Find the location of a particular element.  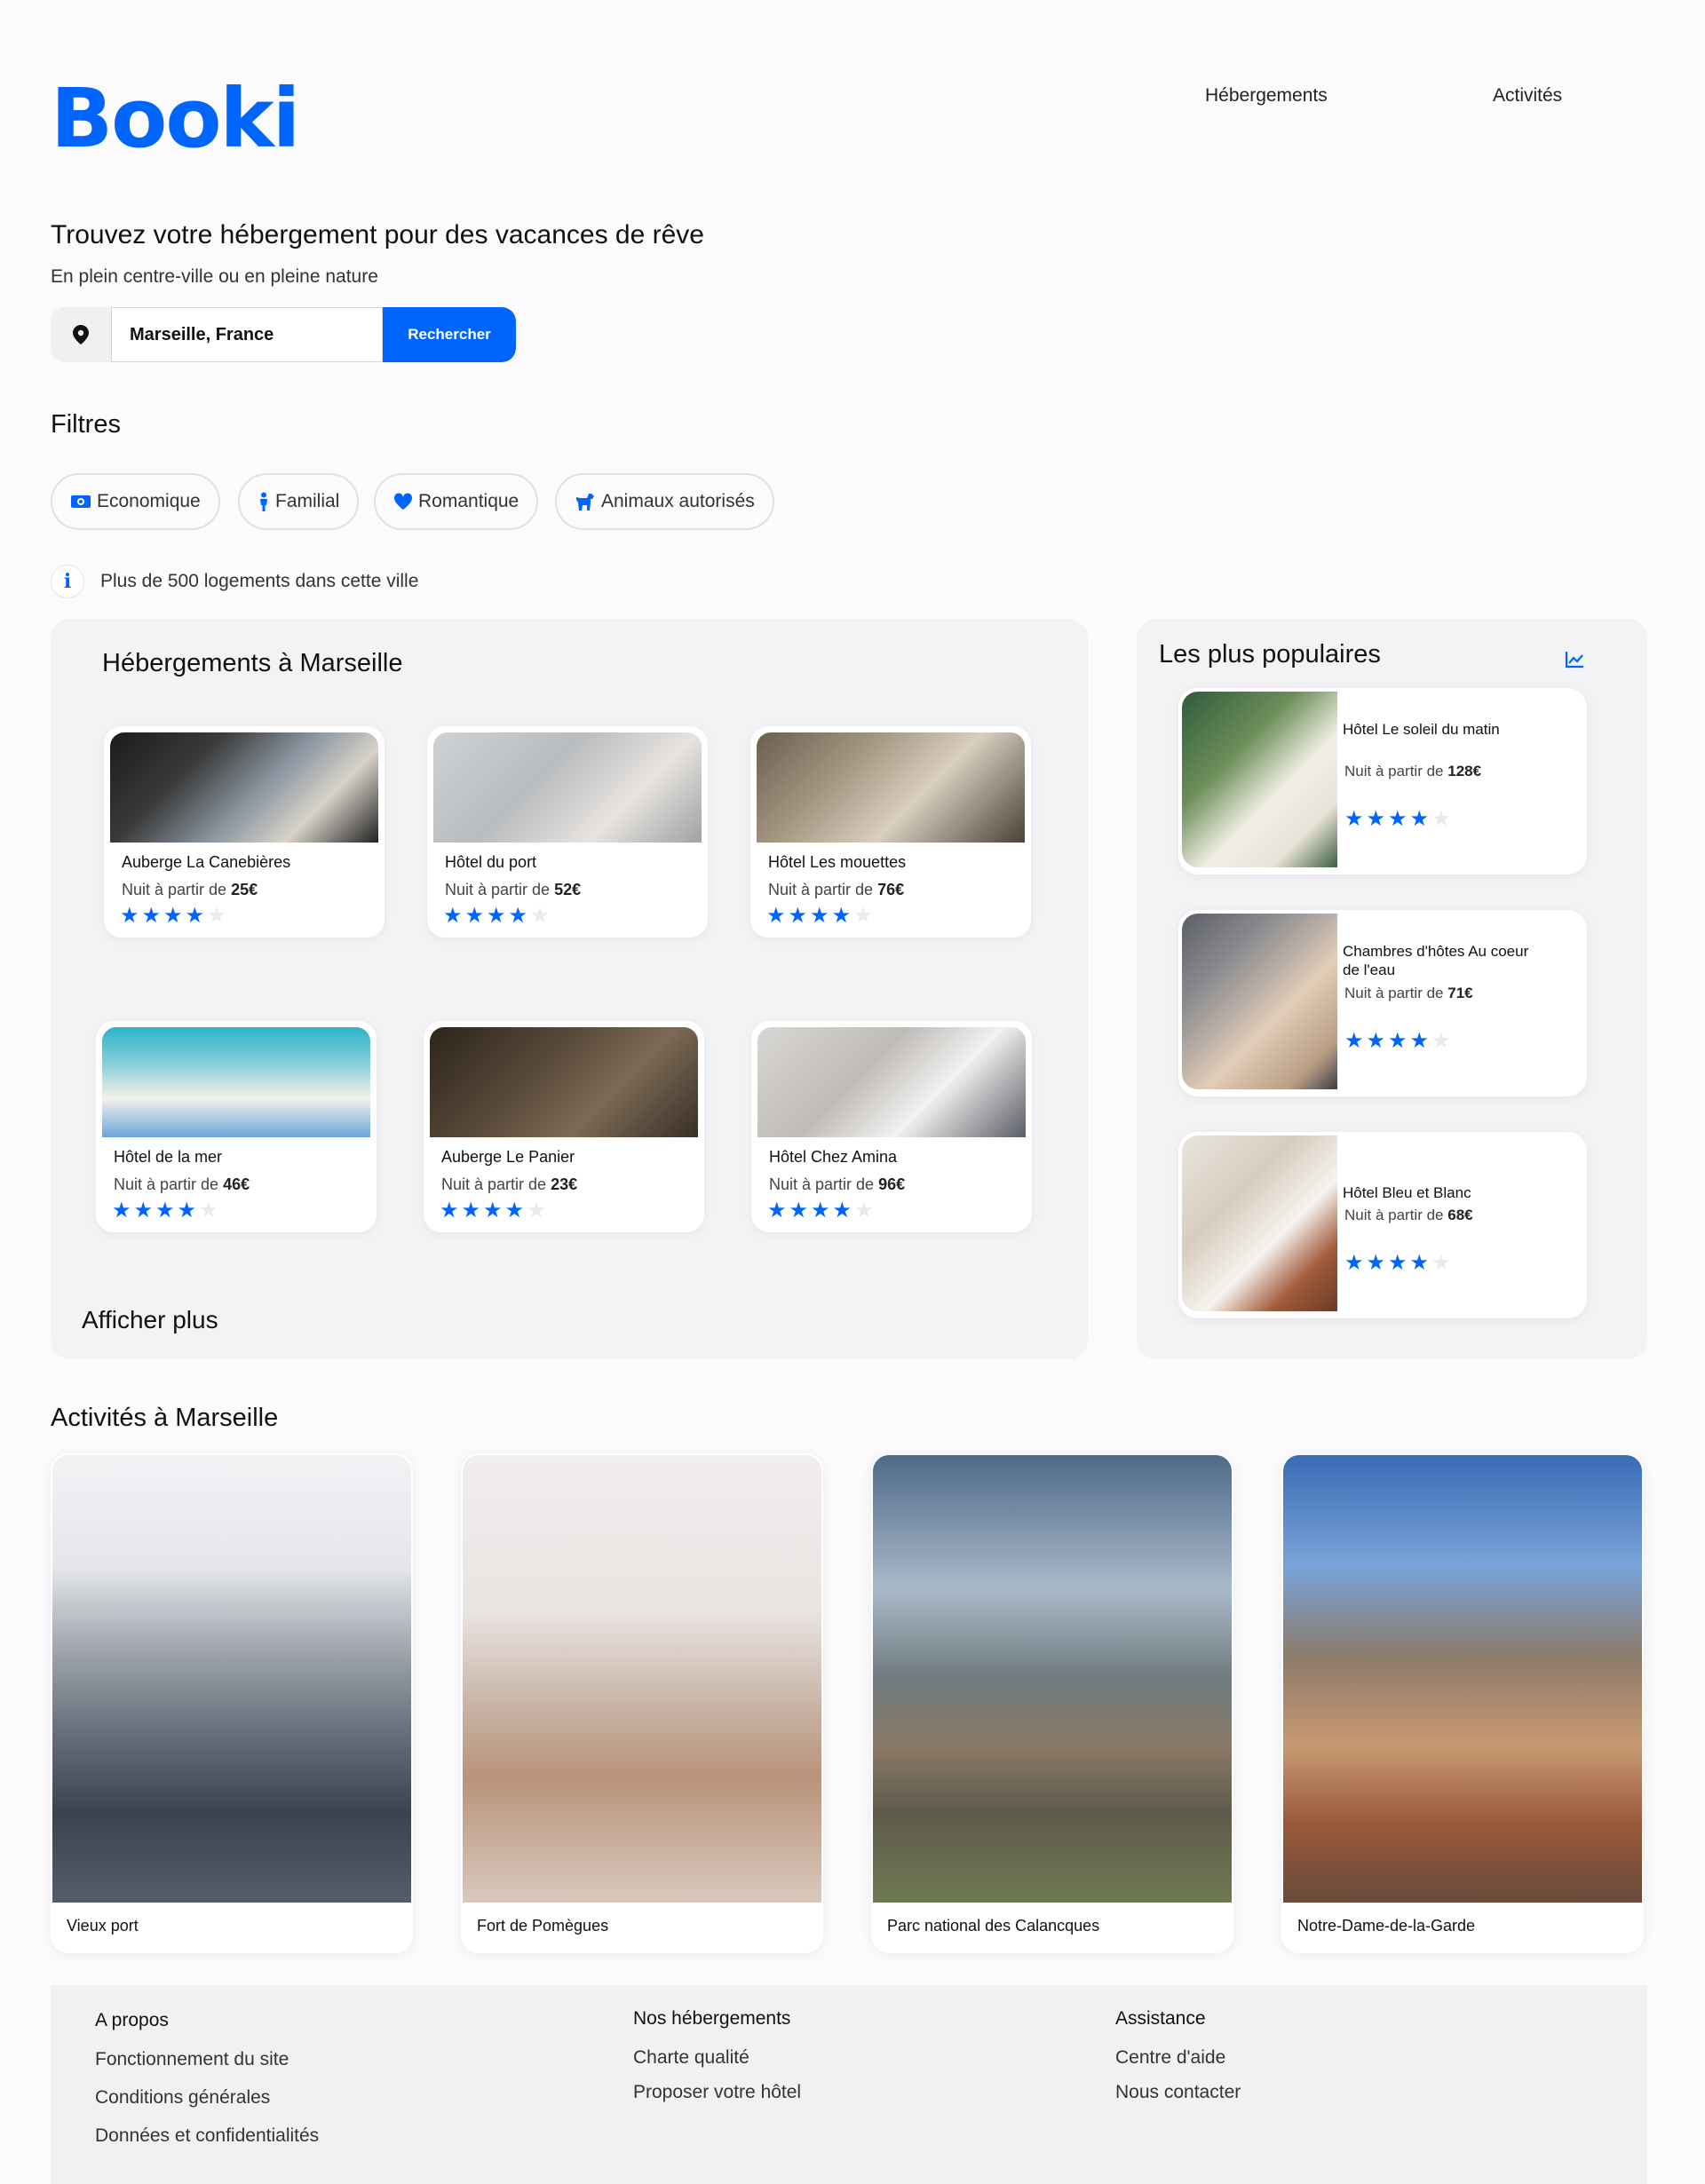

activity-card: Notre-Dame-de-la-Garde is located at coordinates (1463, 1703).